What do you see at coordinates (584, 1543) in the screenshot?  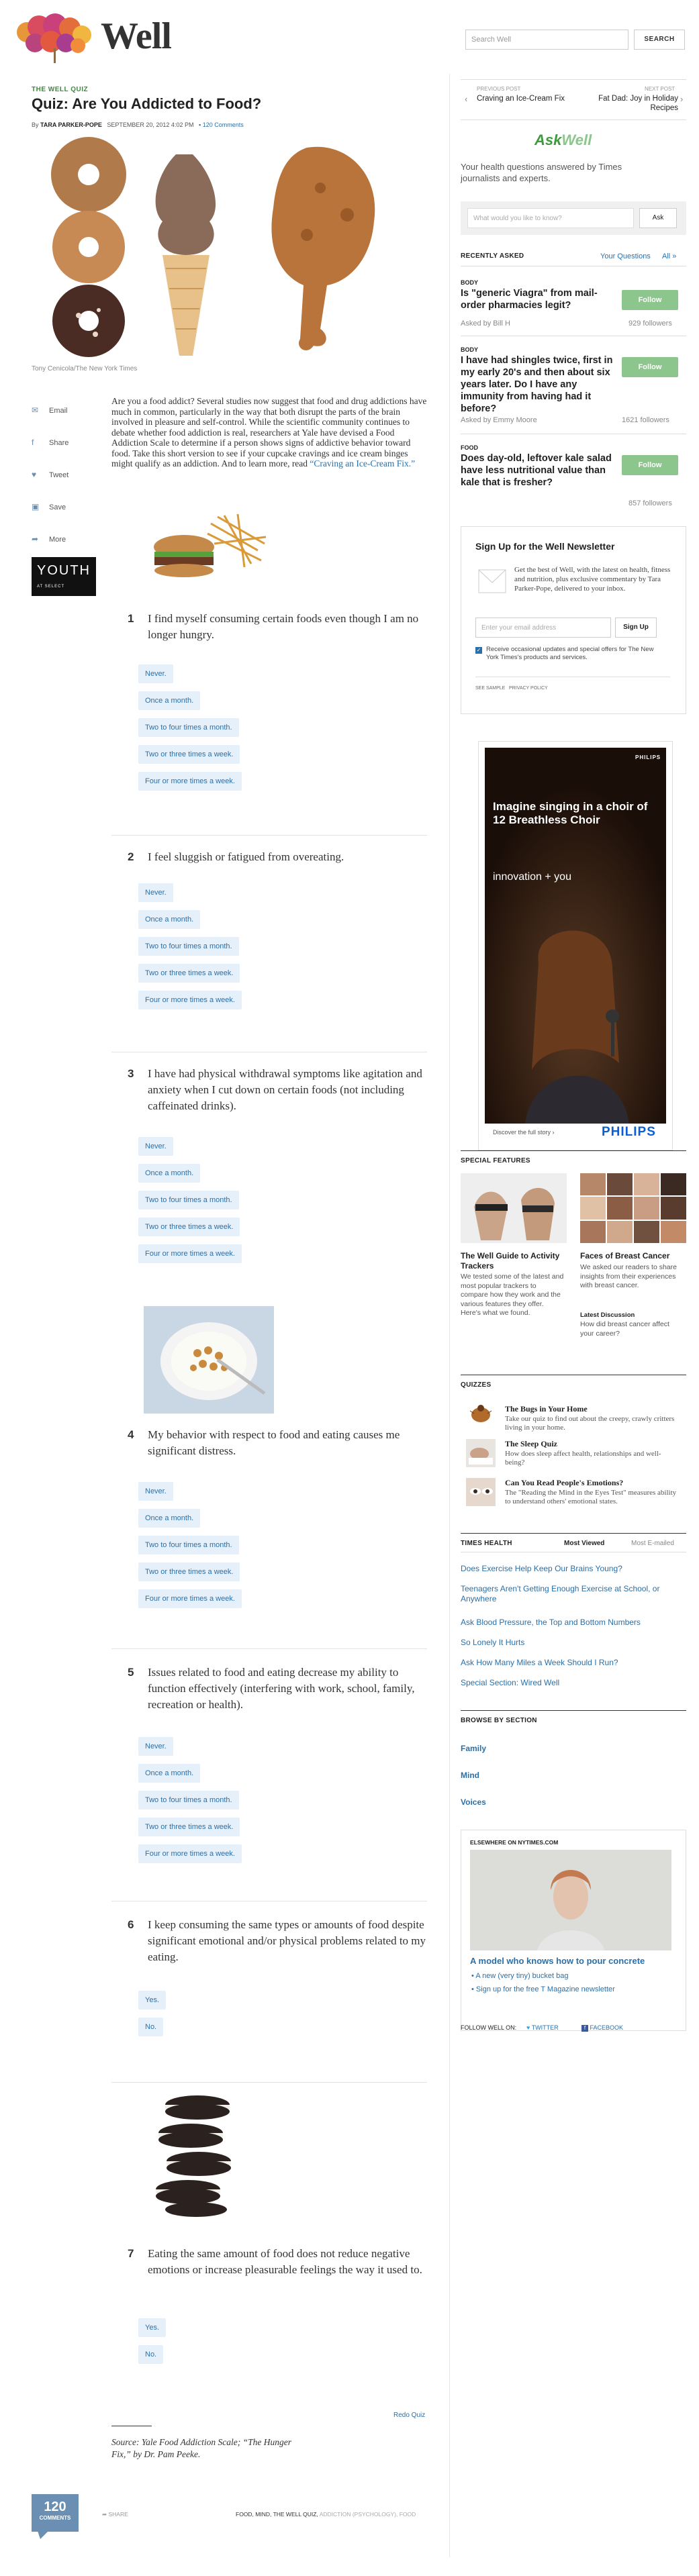 I see `tab-most-viewed: Most Viewed` at bounding box center [584, 1543].